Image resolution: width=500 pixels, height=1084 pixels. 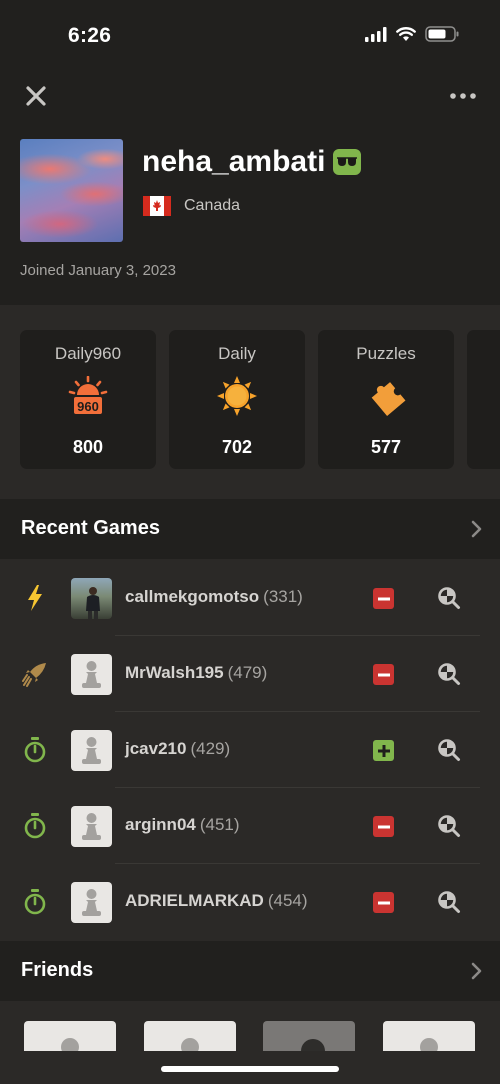 I want to click on joined-date: Joined January 3, 2023, so click(x=98, y=270).